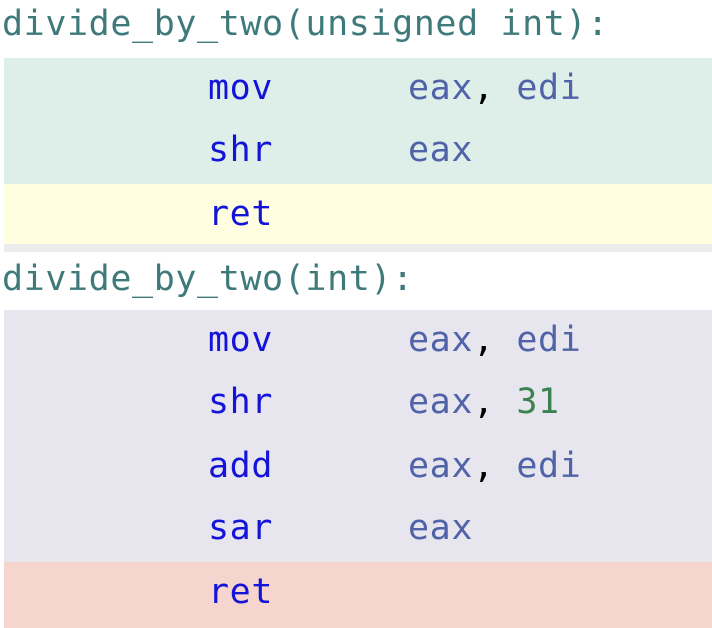 This screenshot has width=712, height=628. What do you see at coordinates (241, 466) in the screenshot?
I see `mnemonic: add` at bounding box center [241, 466].